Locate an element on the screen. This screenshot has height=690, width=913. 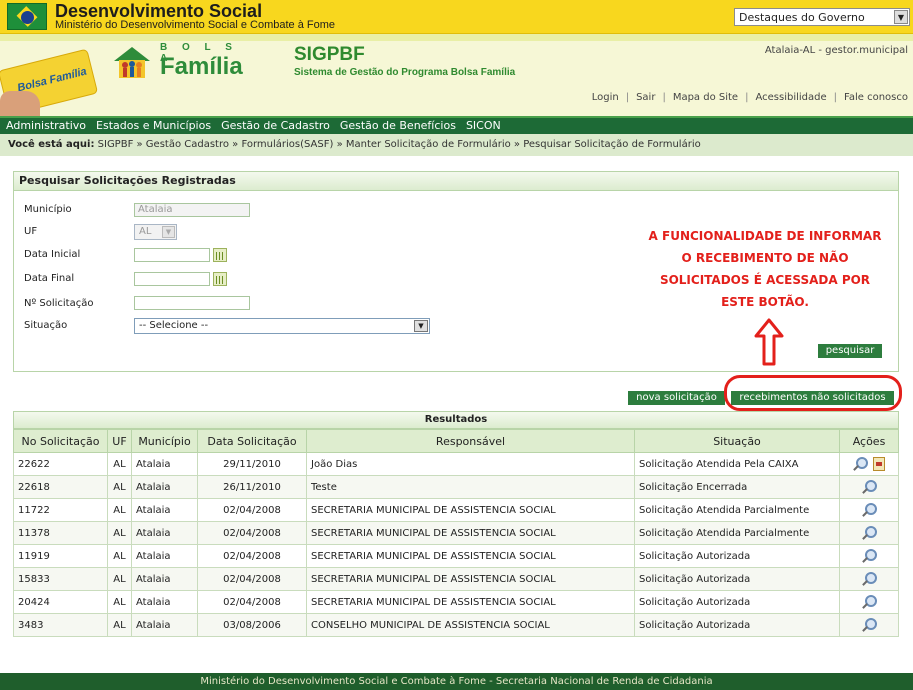
situacao-label: Situação is located at coordinates (46, 325).